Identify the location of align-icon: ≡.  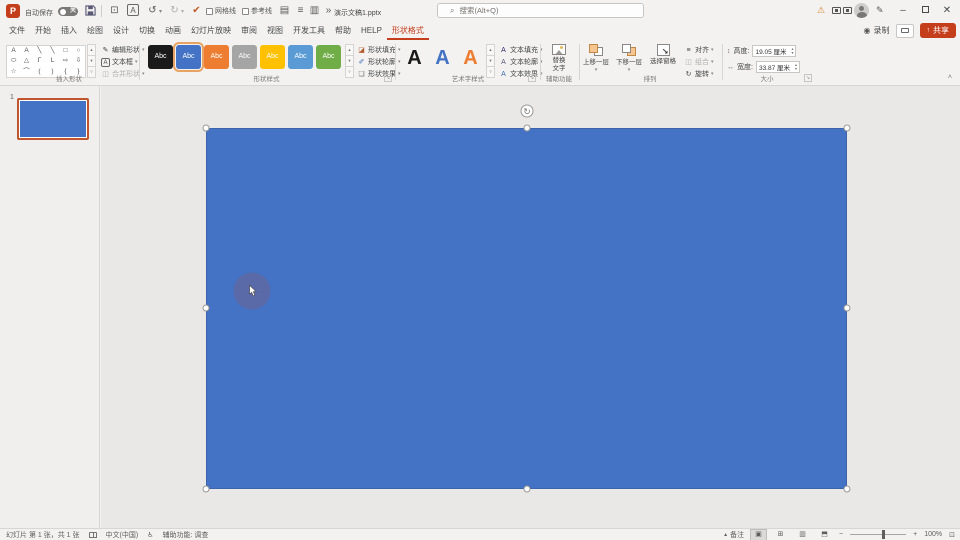
(300, 10).